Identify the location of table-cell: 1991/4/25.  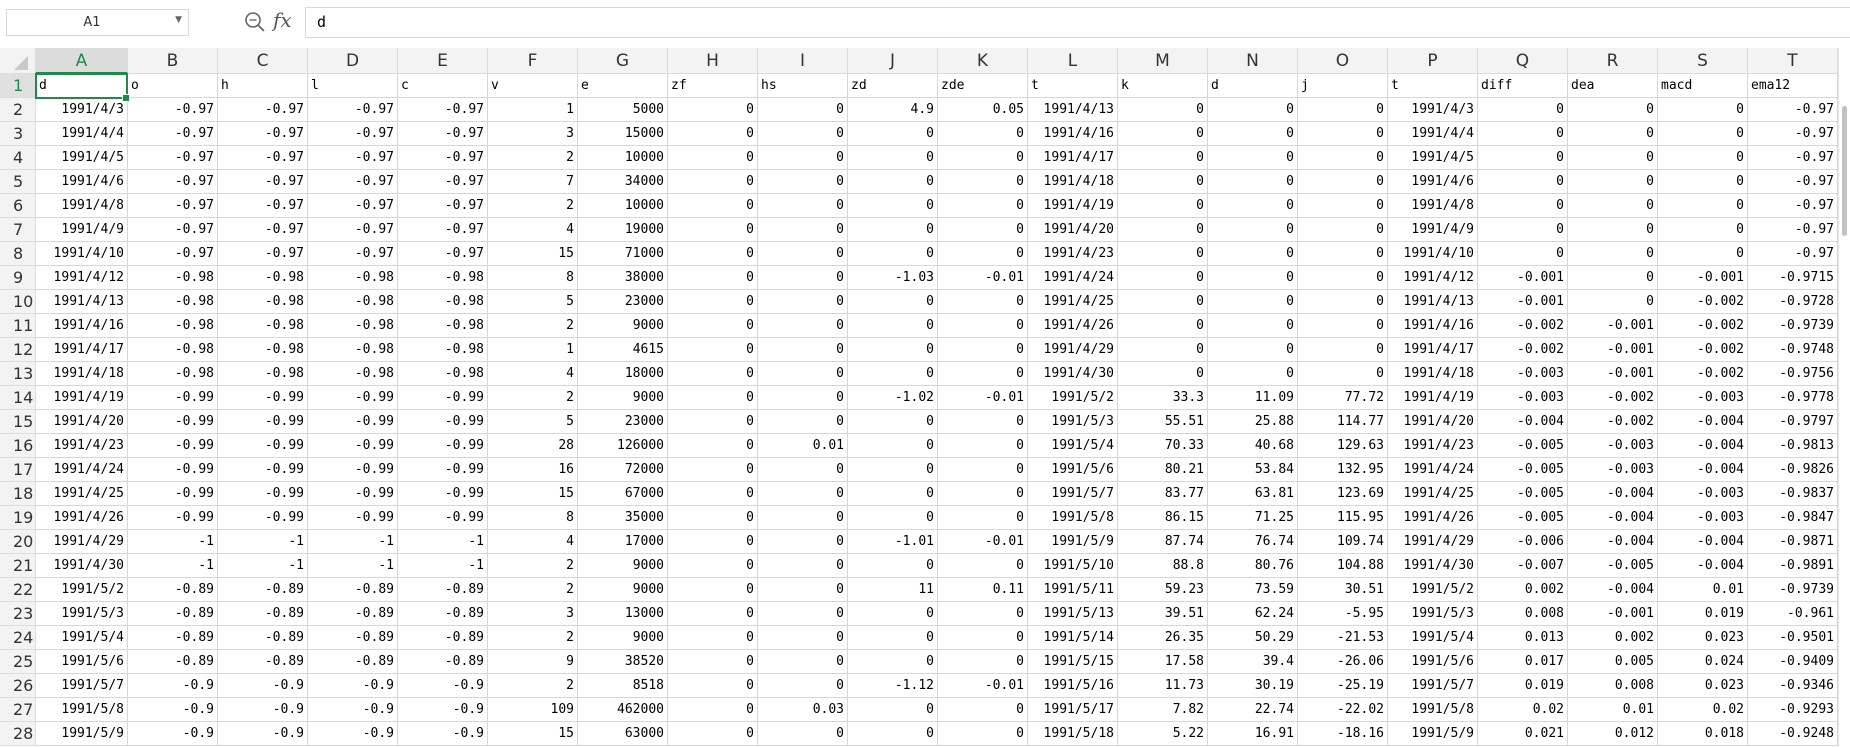
(1433, 494).